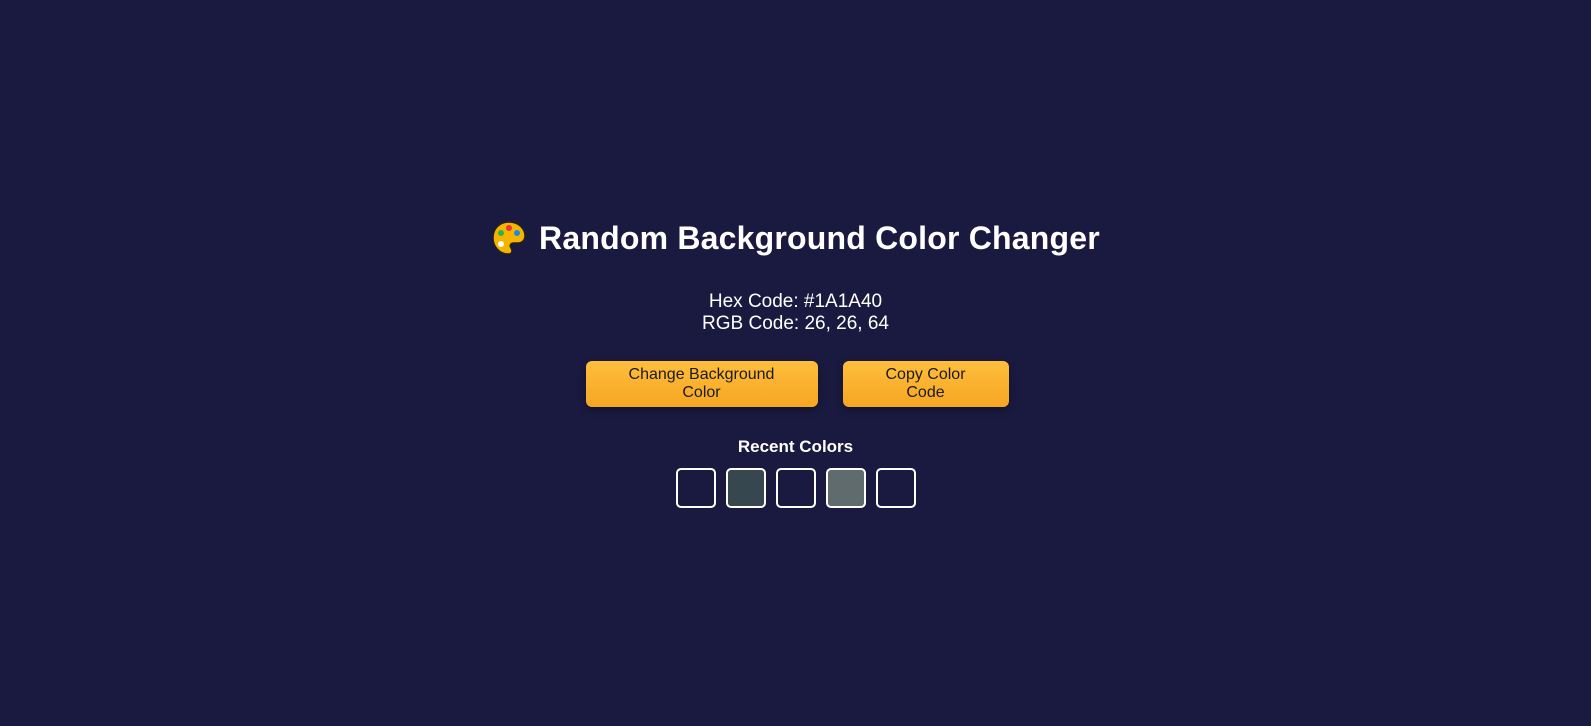  I want to click on page-title: Random Background Color Changer, so click(795, 238).